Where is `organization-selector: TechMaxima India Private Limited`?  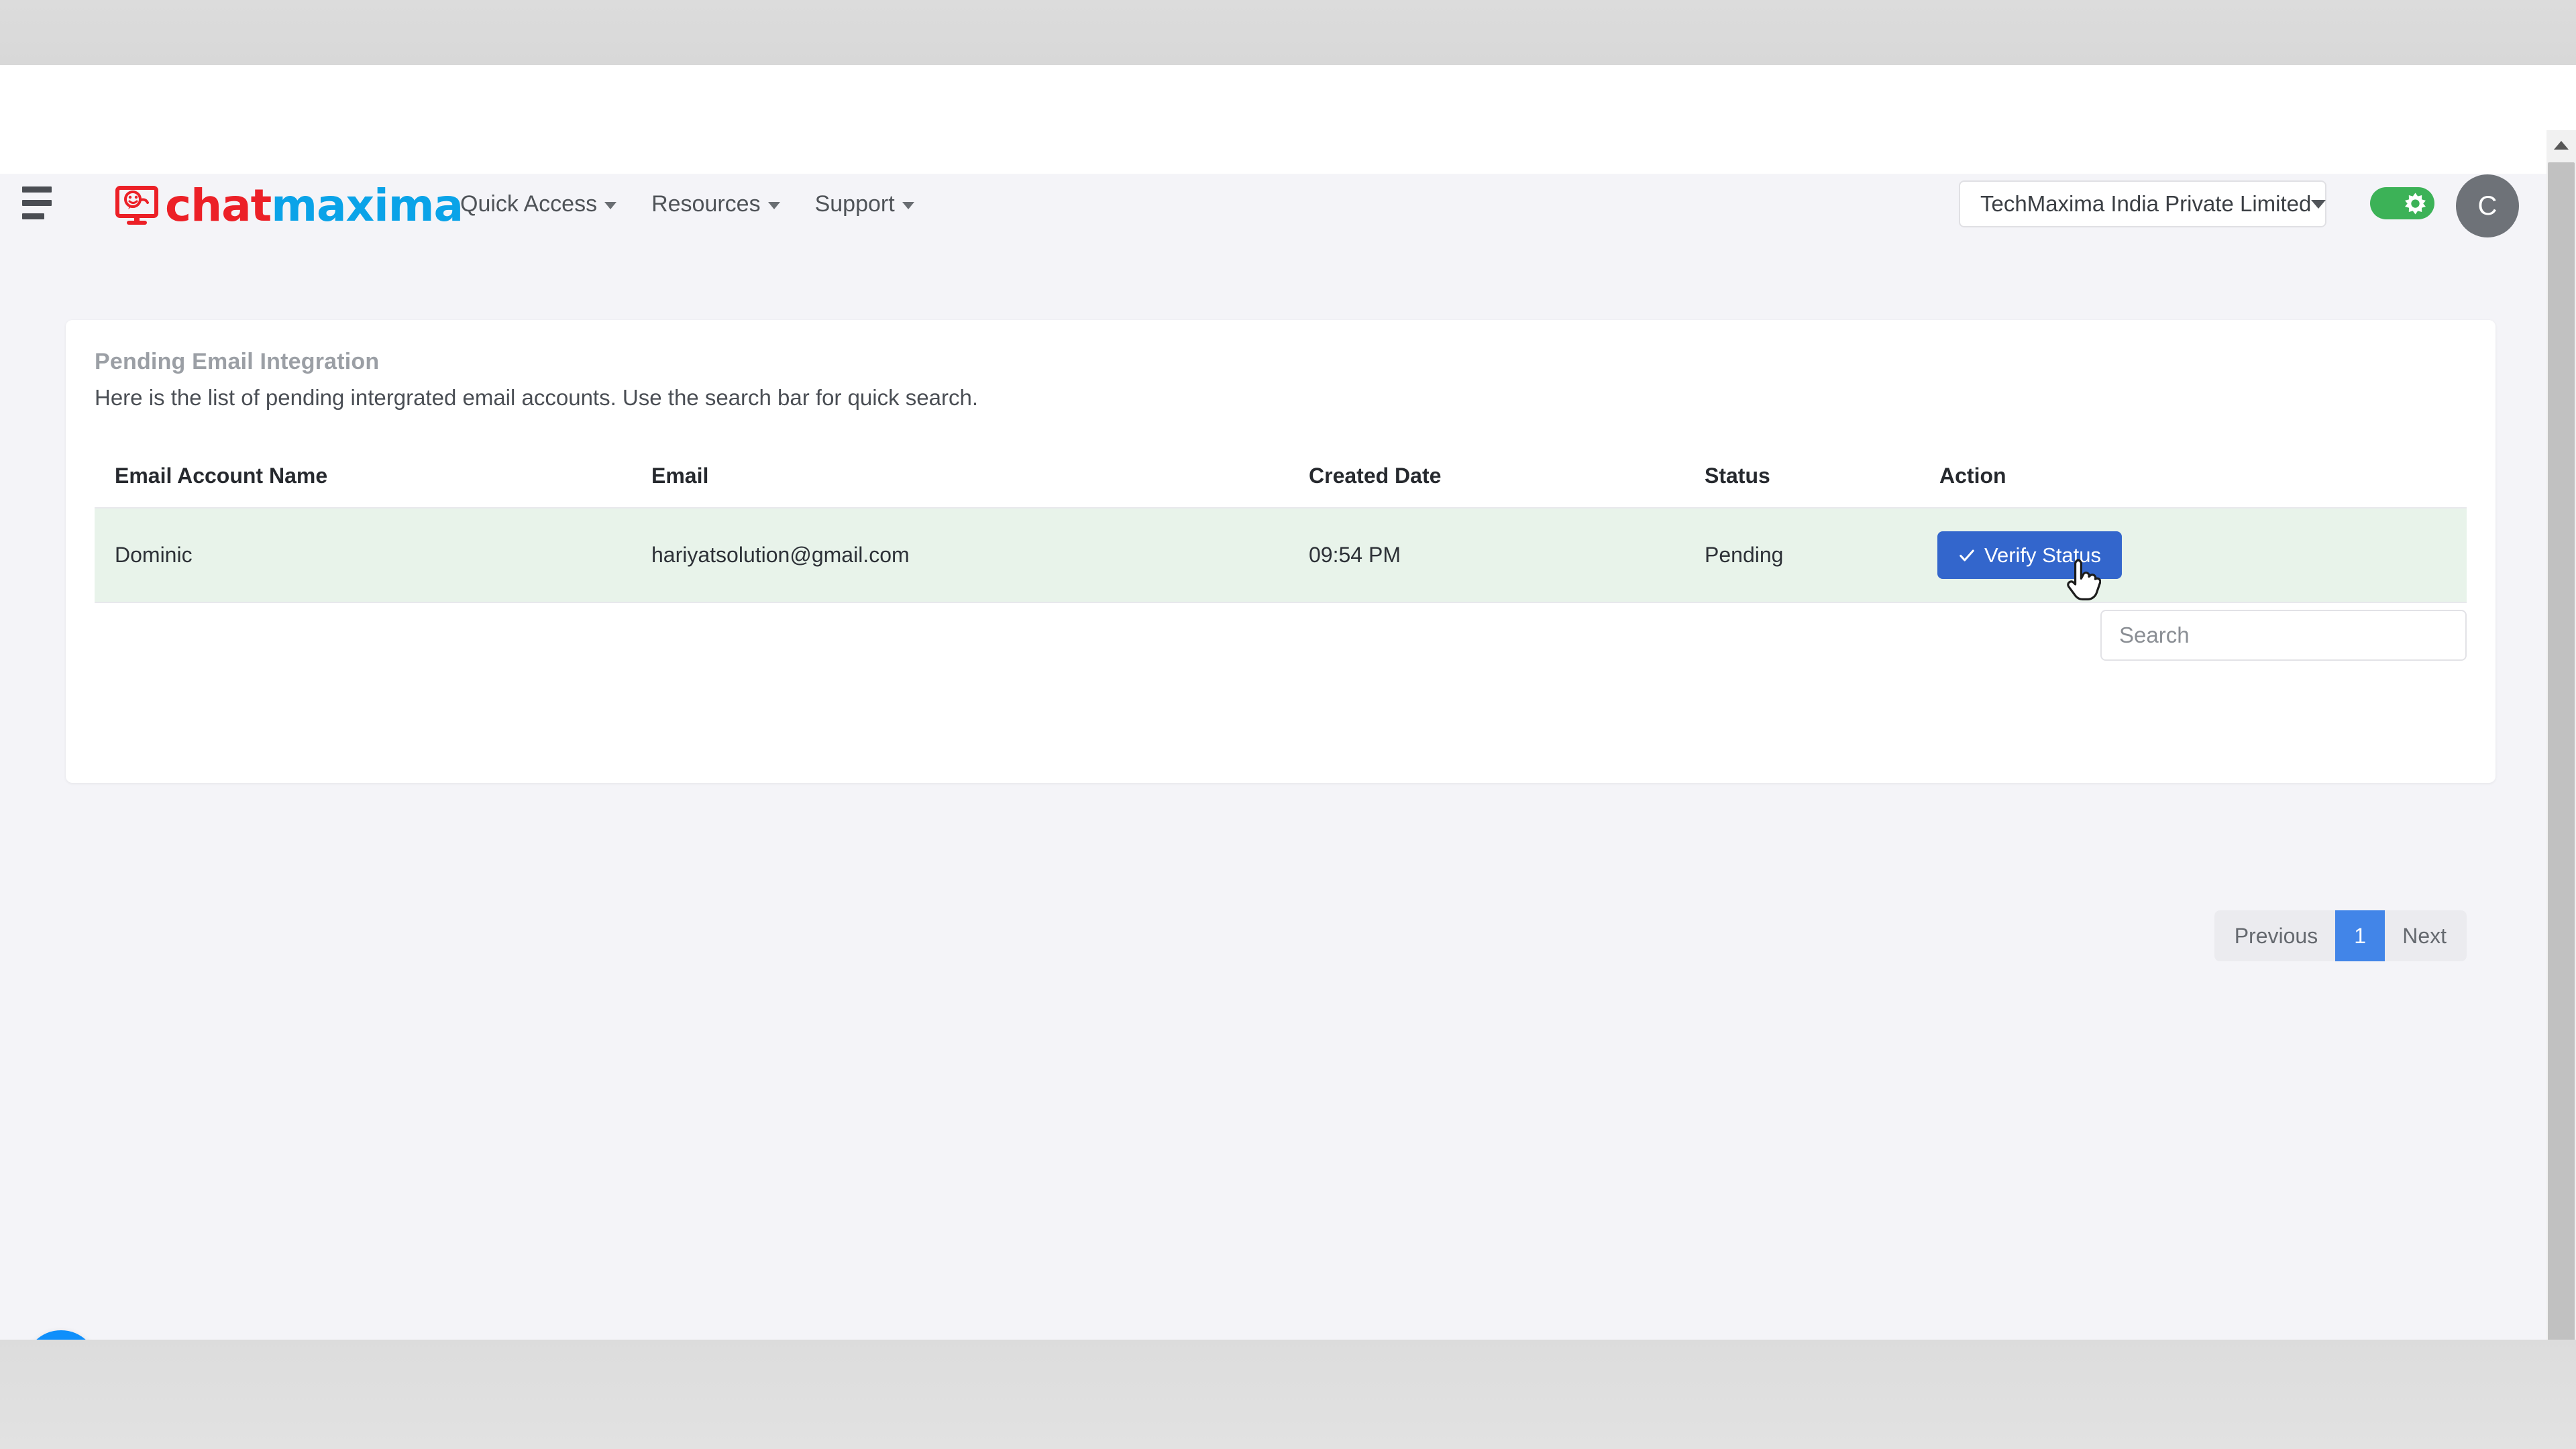 organization-selector: TechMaxima India Private Limited is located at coordinates (2142, 203).